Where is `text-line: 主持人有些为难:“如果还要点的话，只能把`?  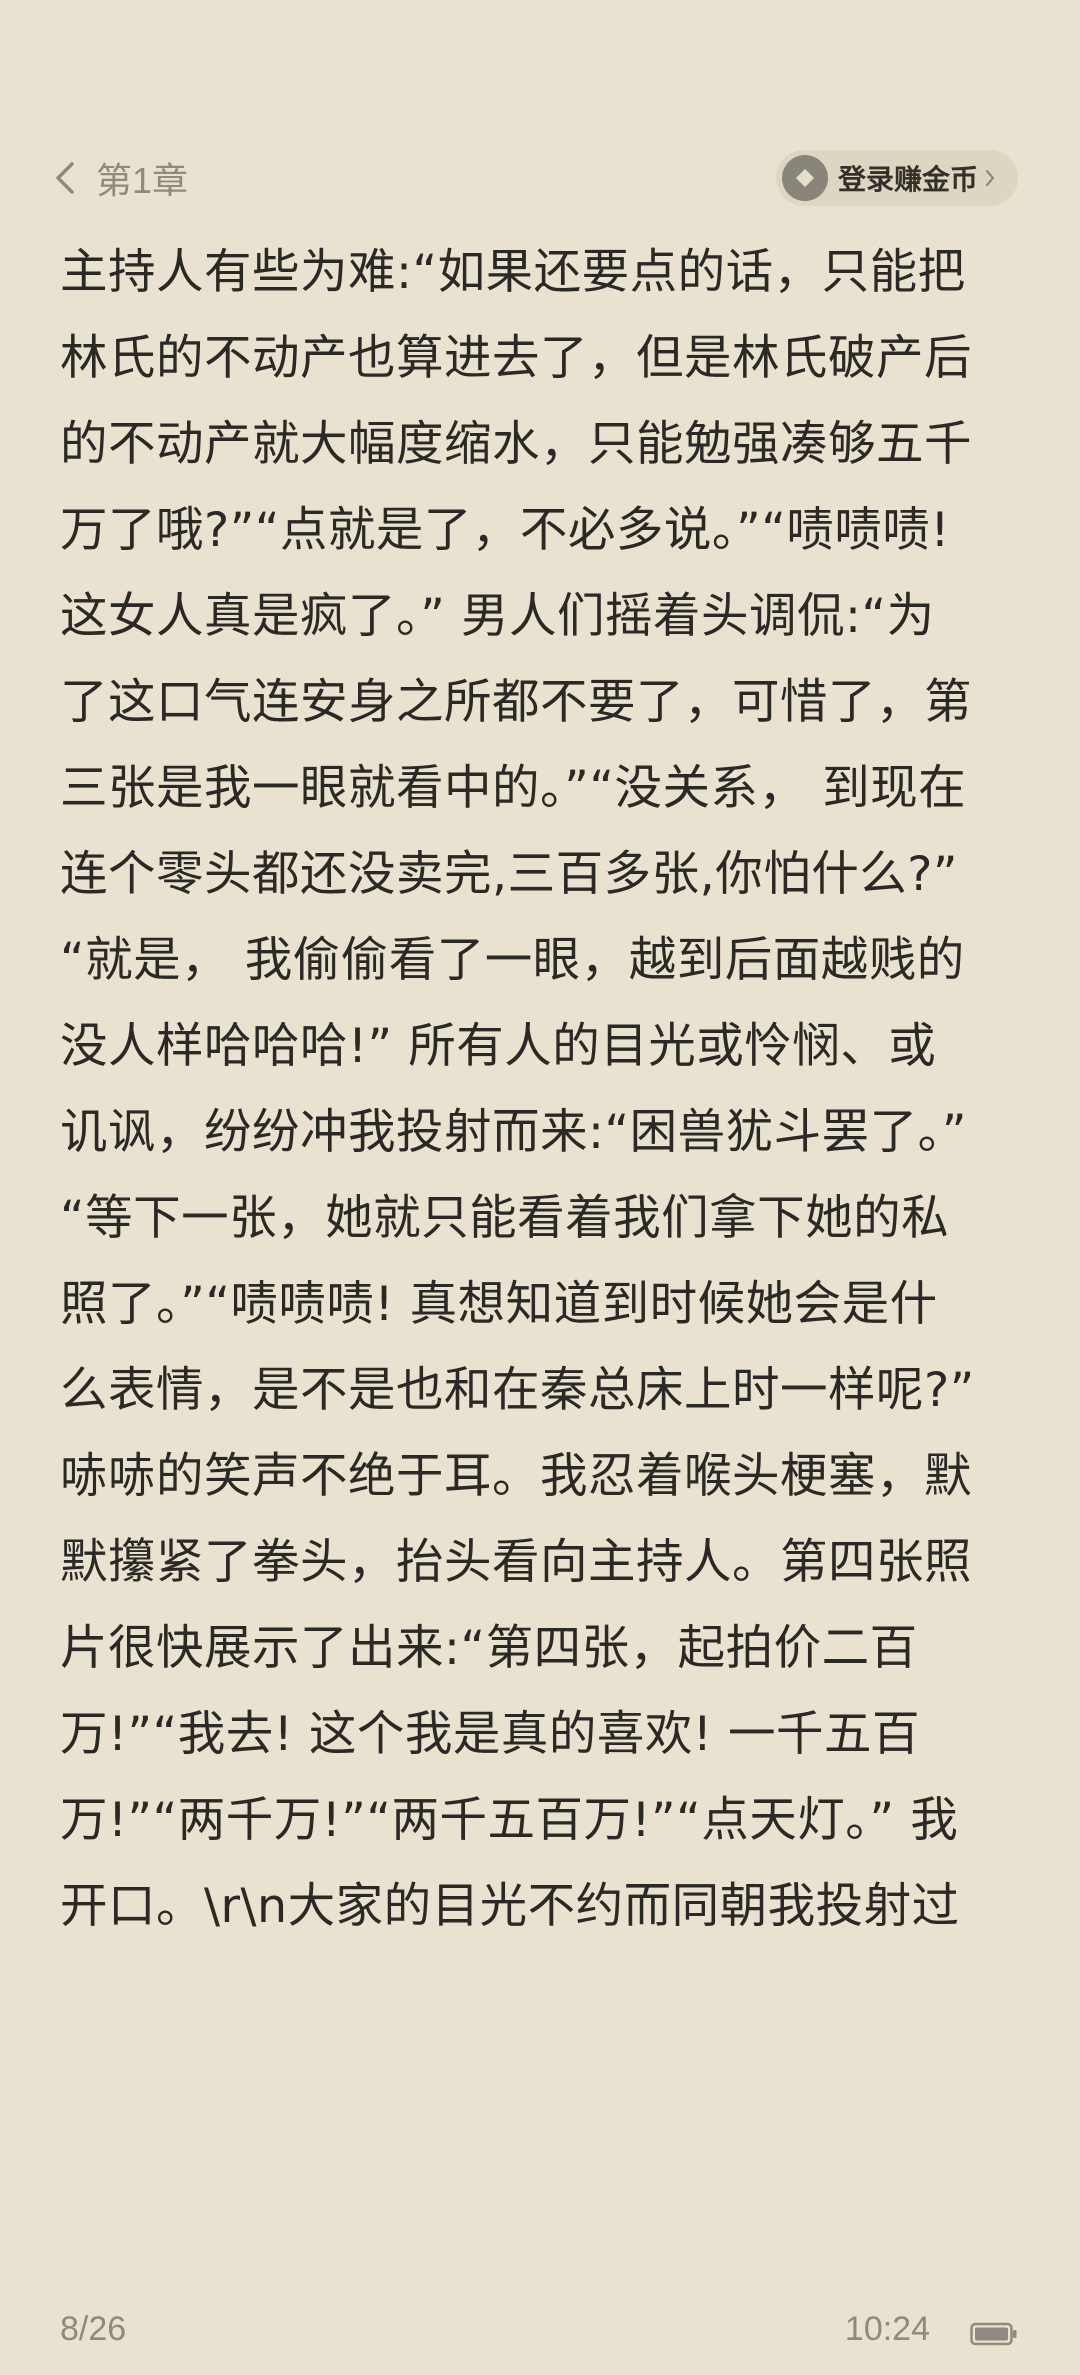
text-line: 主持人有些为难:“如果还要点的话，只能把 is located at coordinates (513, 272).